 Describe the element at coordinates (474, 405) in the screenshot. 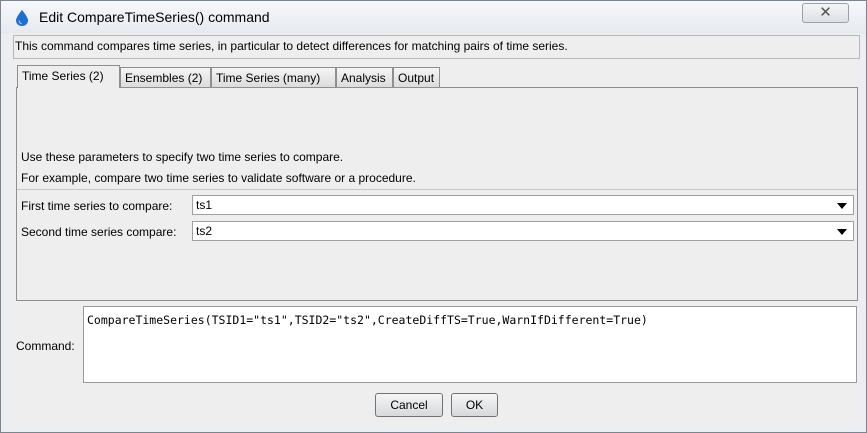

I see `ok-button: OK` at that location.